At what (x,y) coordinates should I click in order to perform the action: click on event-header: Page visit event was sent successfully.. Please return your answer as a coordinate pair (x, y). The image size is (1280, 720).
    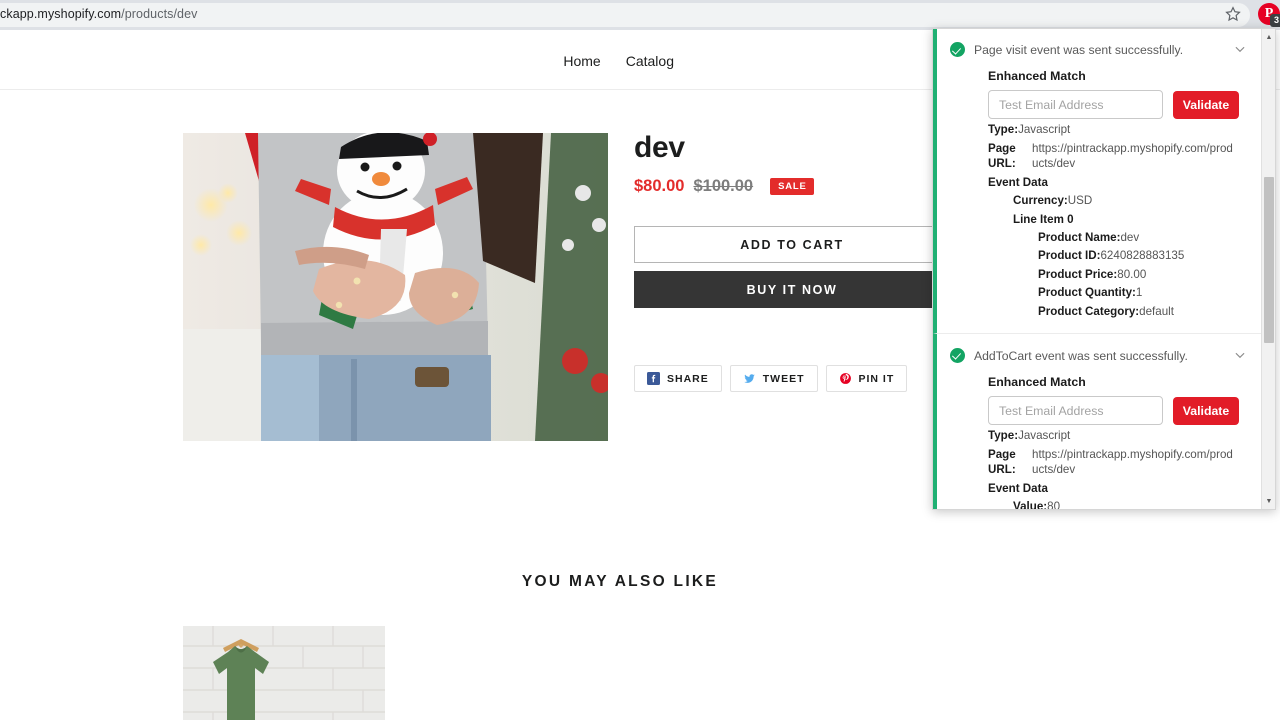
    Looking at the image, I should click on (1094, 49).